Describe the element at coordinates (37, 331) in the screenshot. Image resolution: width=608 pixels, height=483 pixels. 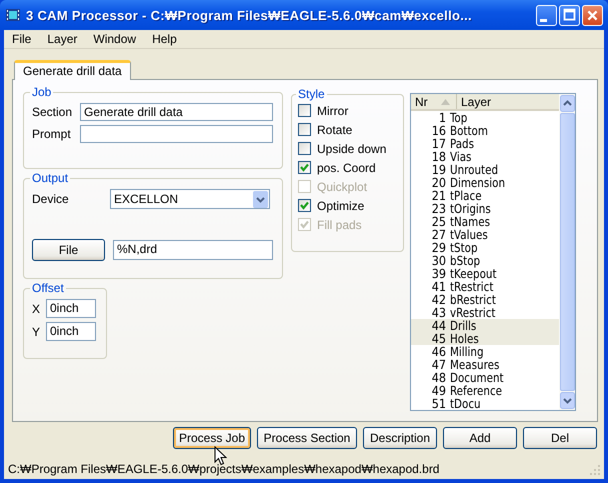
I see `field-label: Y` at that location.